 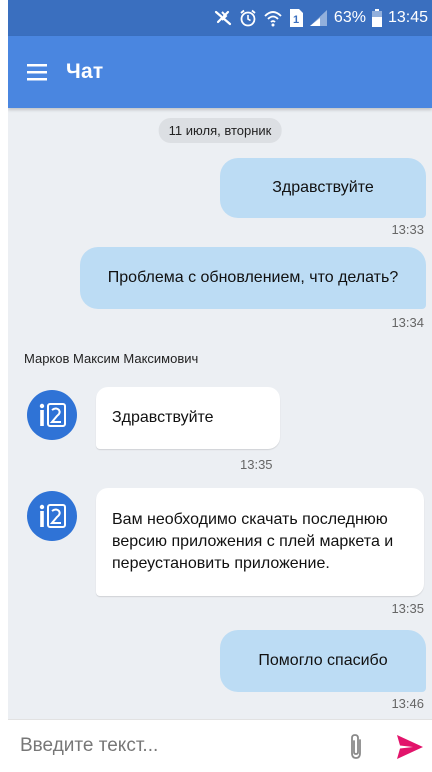 What do you see at coordinates (220, 130) in the screenshot?
I see `date-separator: 11 июля, вторник` at bounding box center [220, 130].